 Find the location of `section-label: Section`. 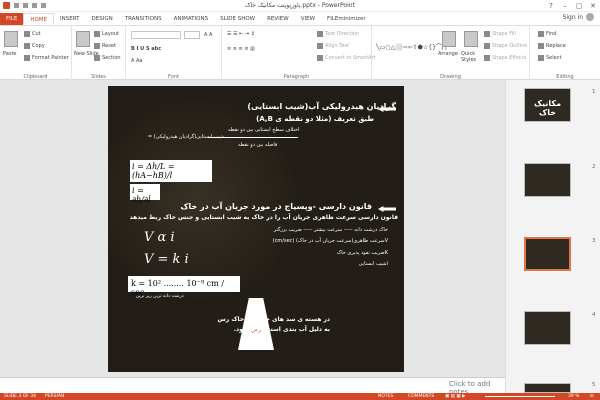

section-label: Section is located at coordinates (111, 58).